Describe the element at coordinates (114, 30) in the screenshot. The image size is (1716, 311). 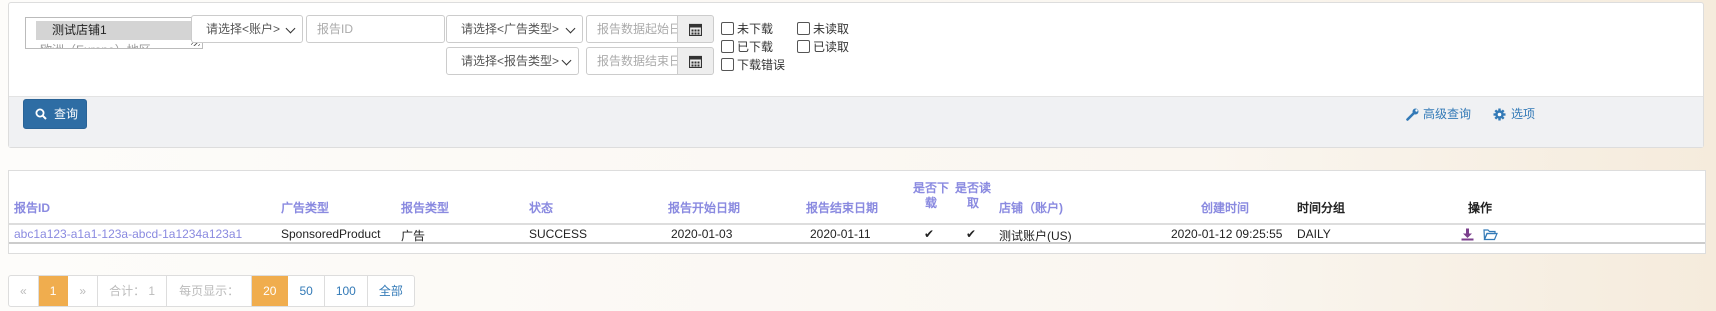
I see `store-option-selected: 测试店铺1` at that location.